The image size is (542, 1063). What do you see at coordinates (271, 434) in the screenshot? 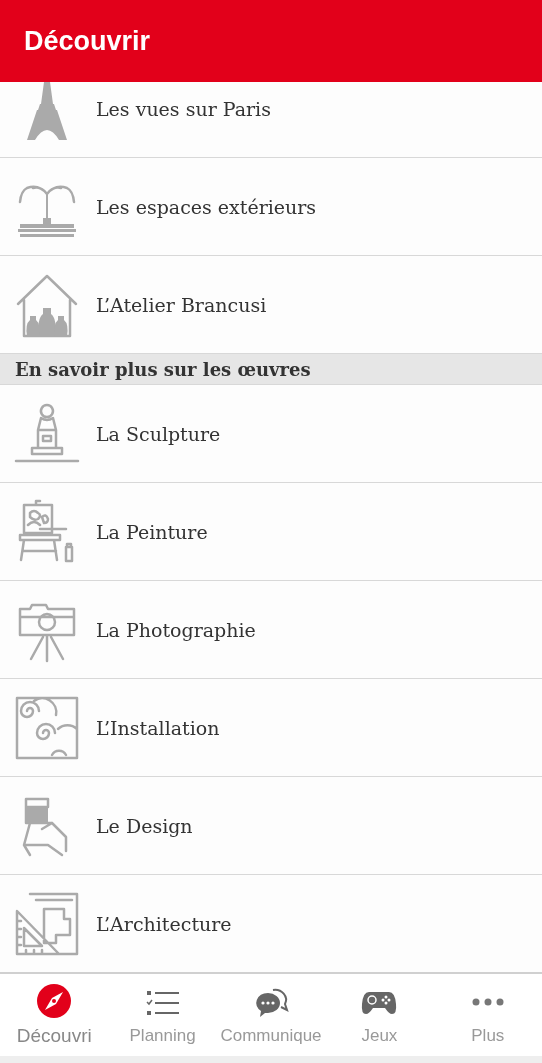
I see `list-item: La Sculpture` at bounding box center [271, 434].